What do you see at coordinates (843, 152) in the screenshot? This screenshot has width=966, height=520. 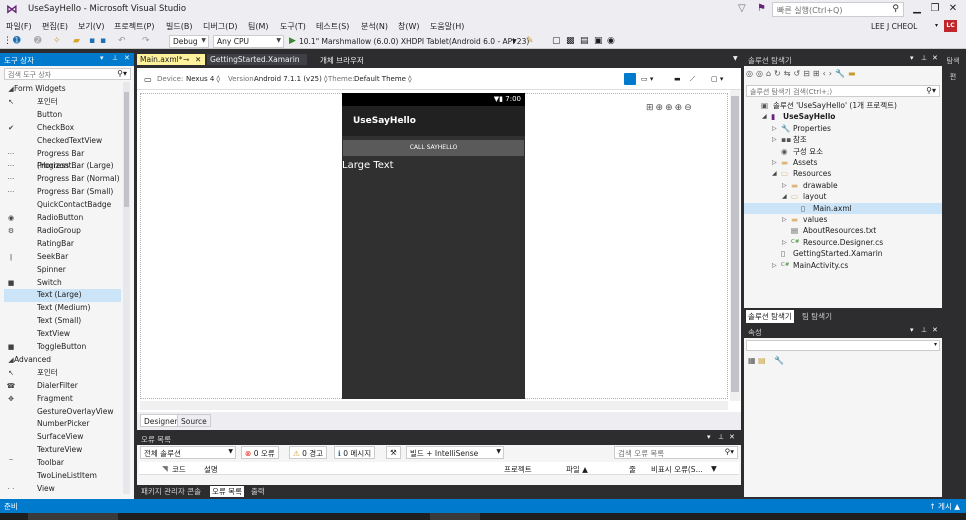 I see `solution-tree-item: ◉ 구성 요소` at bounding box center [843, 152].